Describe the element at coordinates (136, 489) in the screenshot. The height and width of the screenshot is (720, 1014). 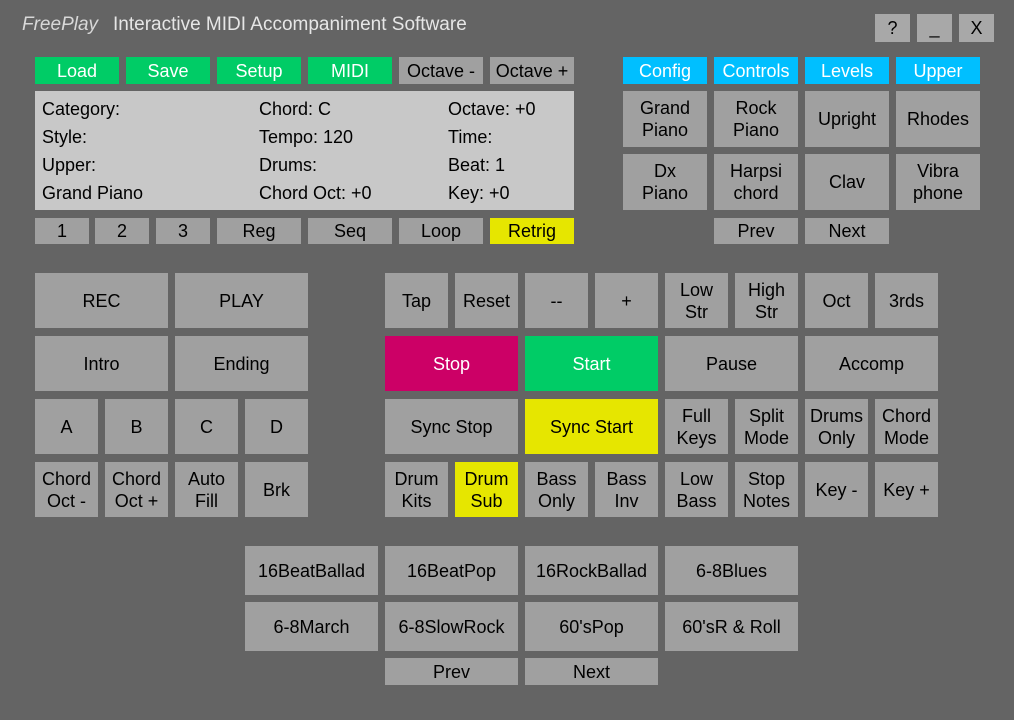
I see `chord-oct-plus-button: Chord Oct +` at that location.